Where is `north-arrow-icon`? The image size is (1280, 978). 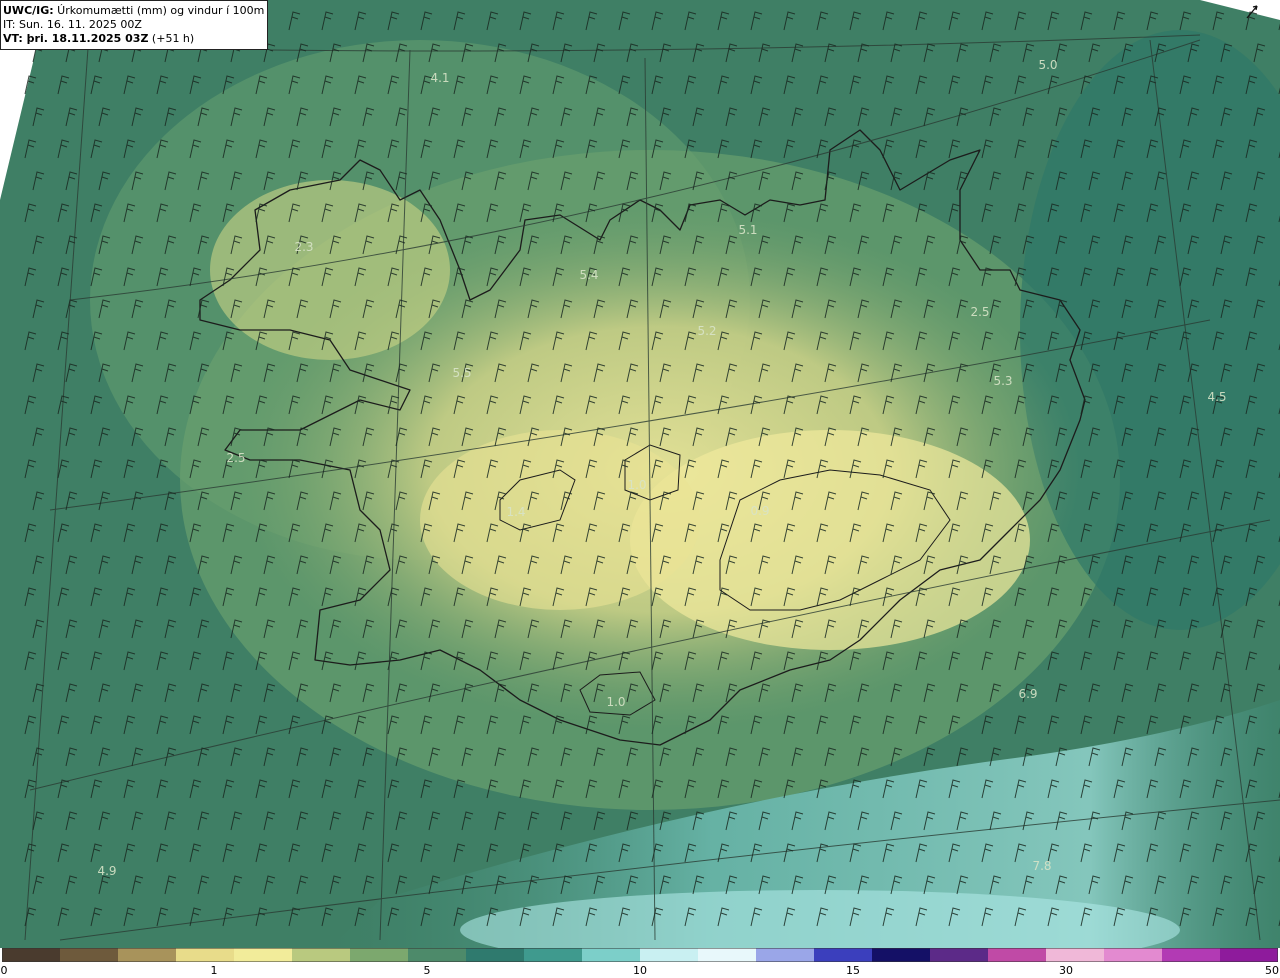 north-arrow-icon is located at coordinates (1252, 12).